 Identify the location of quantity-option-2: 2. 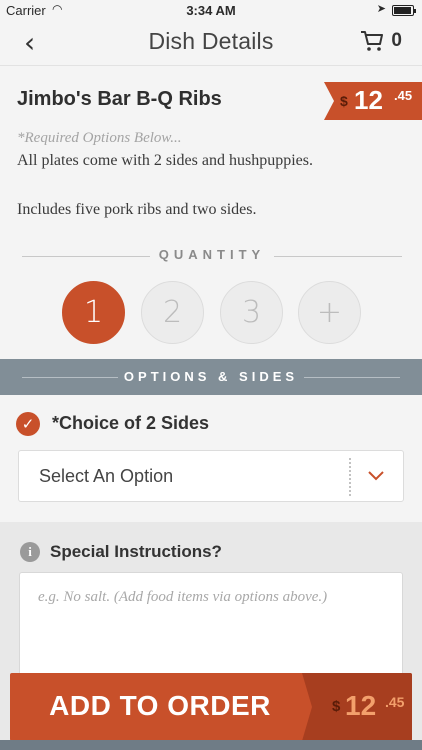
(172, 312).